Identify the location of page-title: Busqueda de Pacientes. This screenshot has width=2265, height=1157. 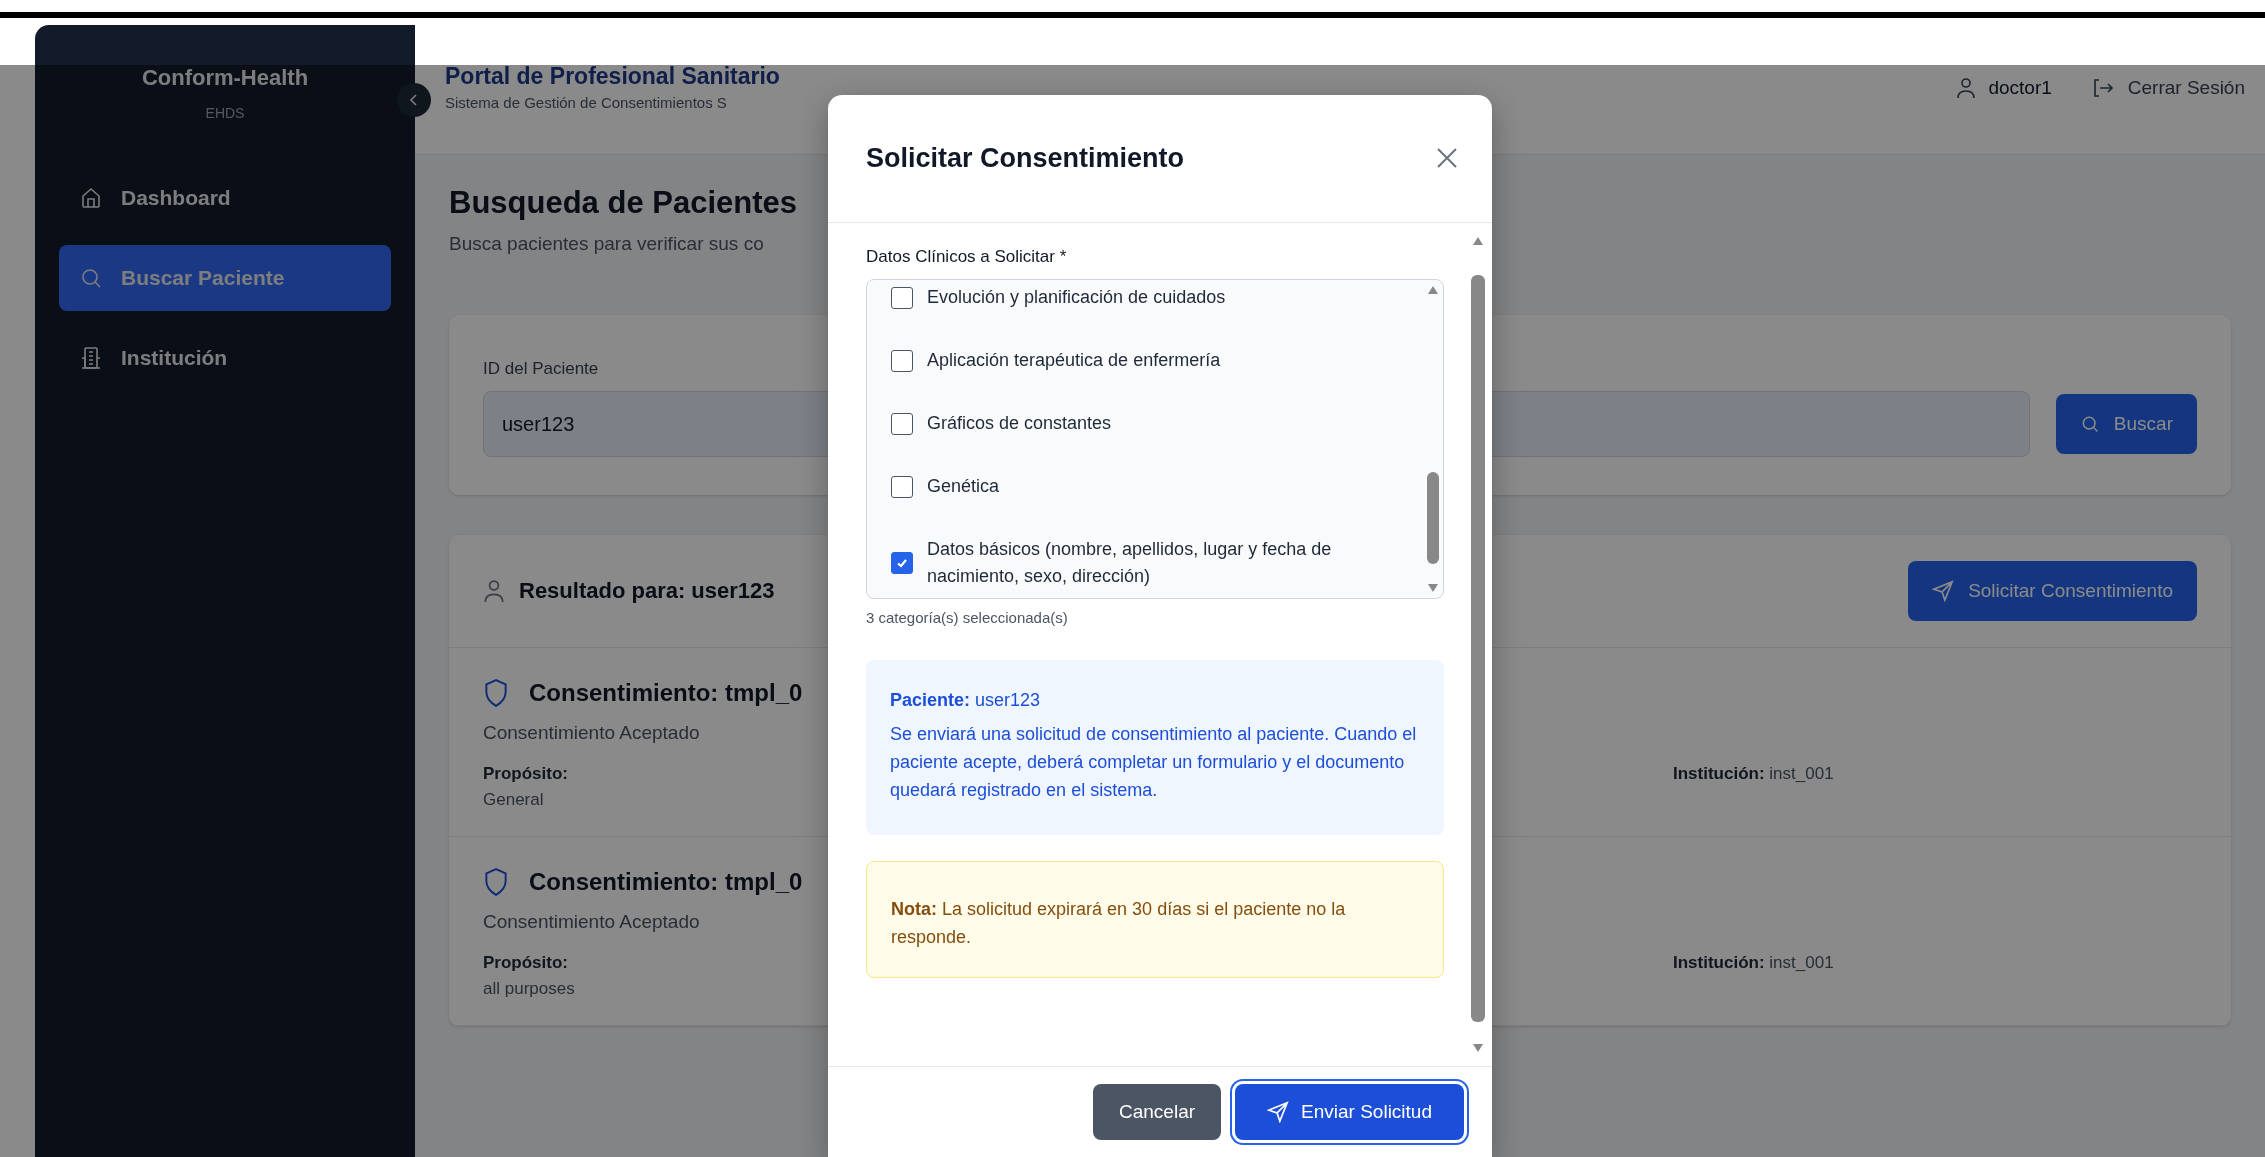
(623, 203).